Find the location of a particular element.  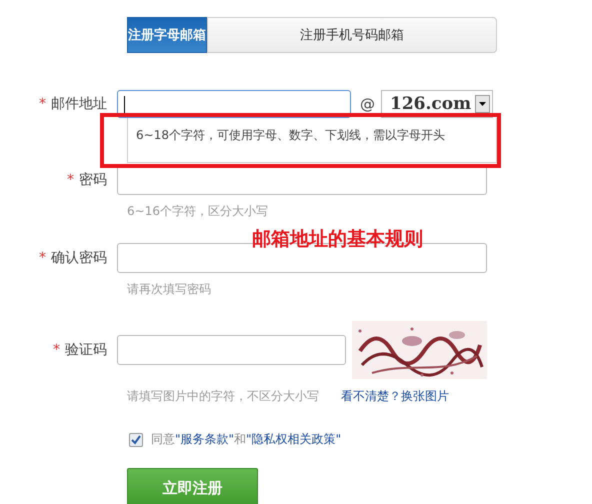

terms-link: "服务条款" is located at coordinates (204, 439).